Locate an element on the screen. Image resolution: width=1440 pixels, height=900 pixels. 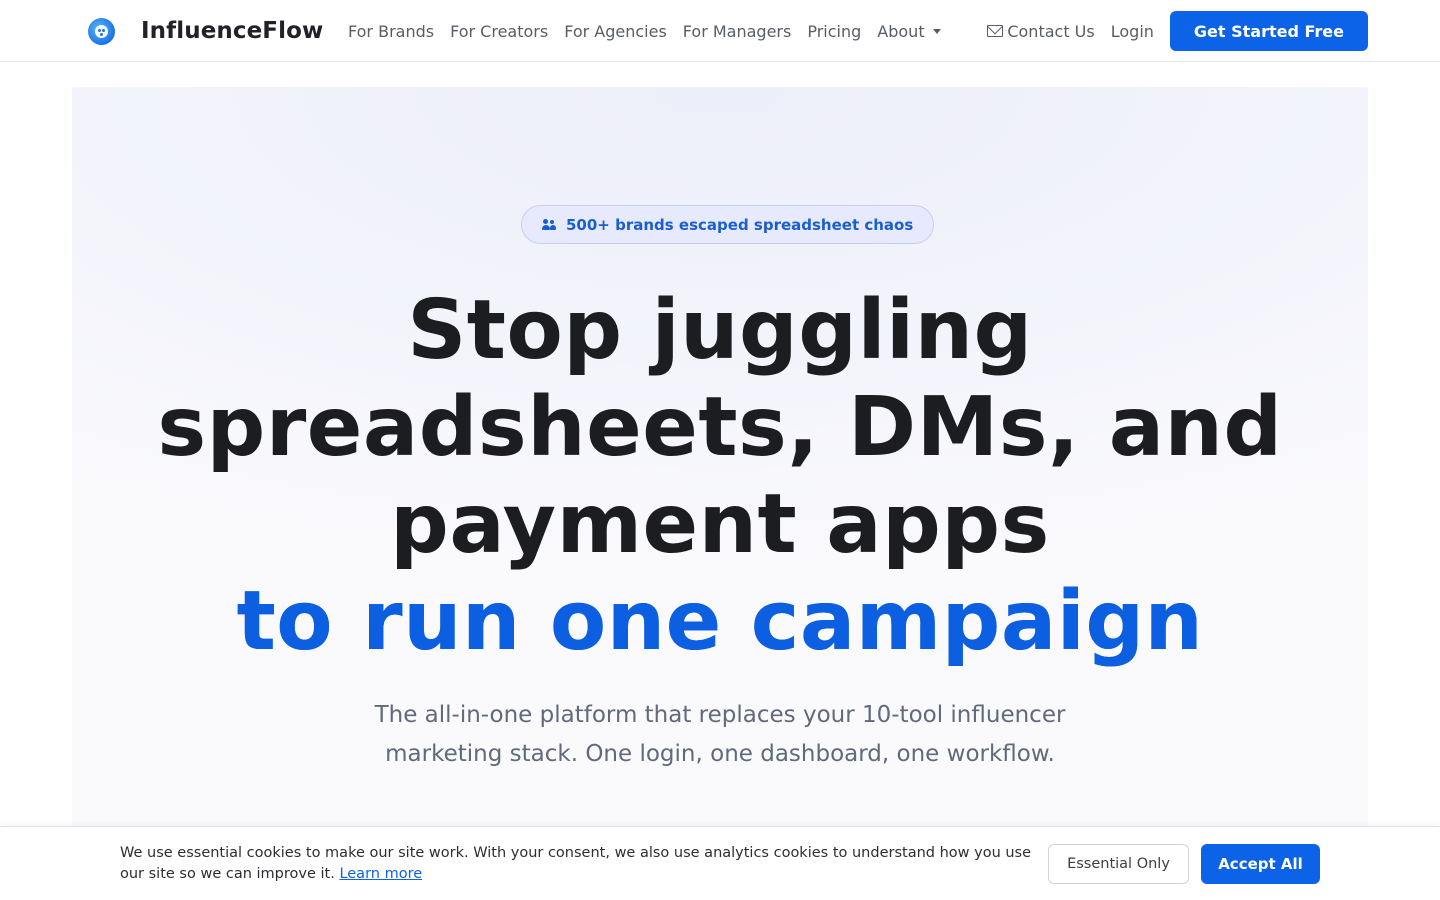
nav-link-for-brands: For Brands is located at coordinates (391, 31).